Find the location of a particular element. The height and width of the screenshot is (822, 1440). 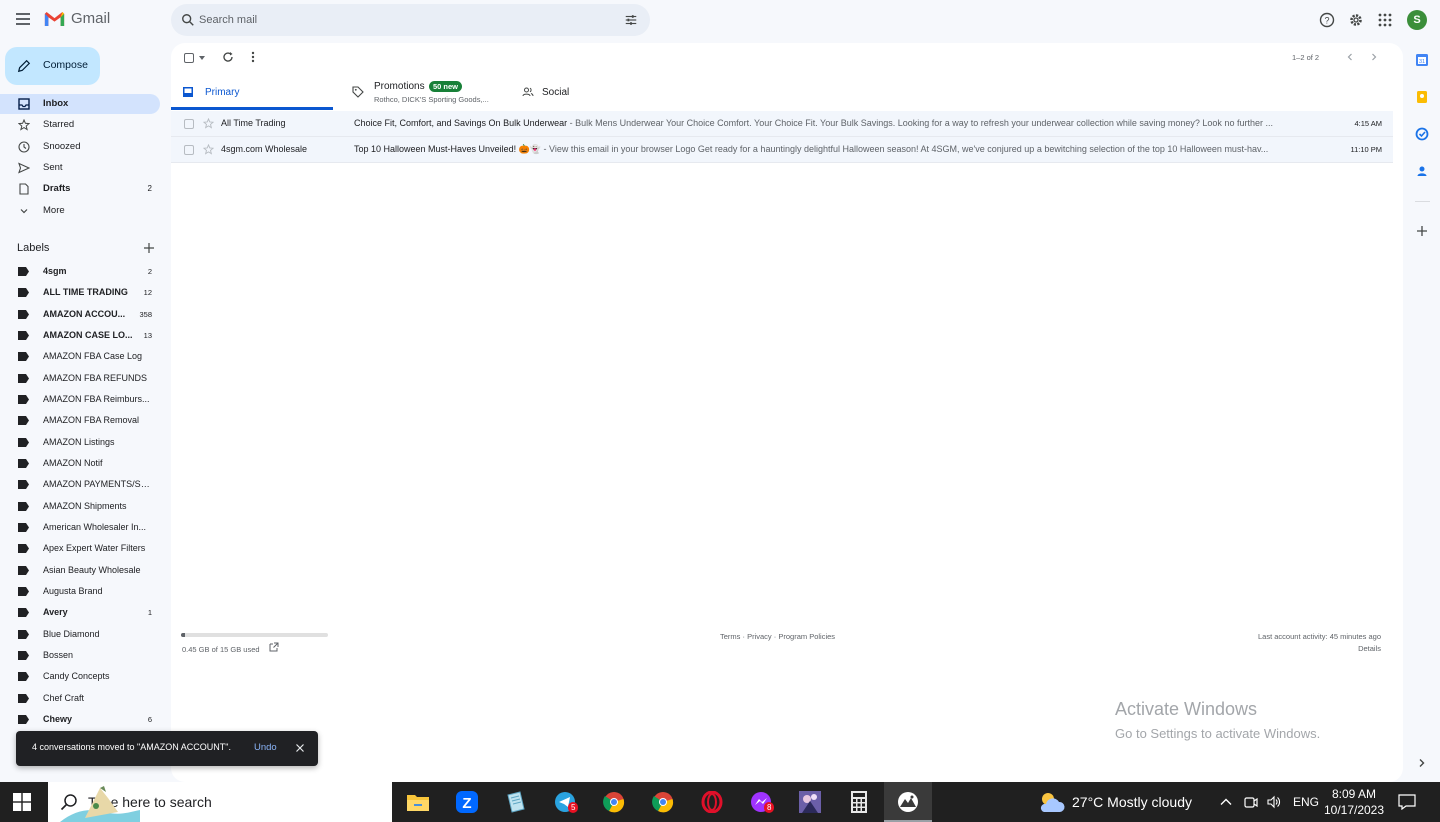

refresh-icon is located at coordinates (228, 57).